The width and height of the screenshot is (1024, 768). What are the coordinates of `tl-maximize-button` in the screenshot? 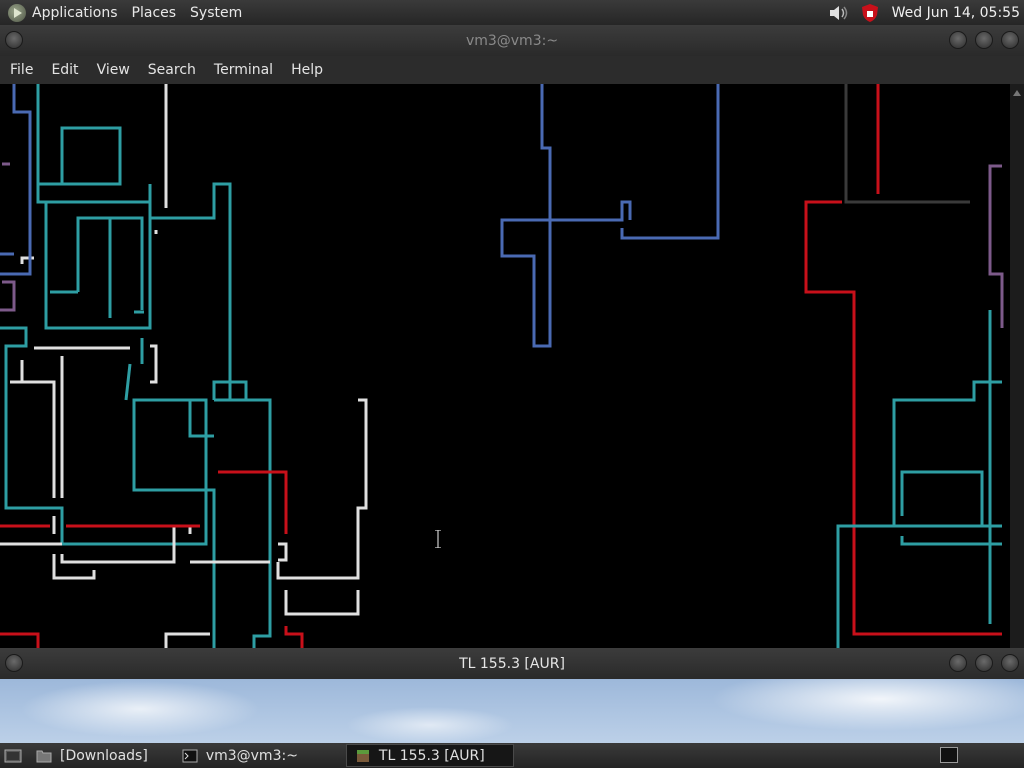 It's located at (984, 663).